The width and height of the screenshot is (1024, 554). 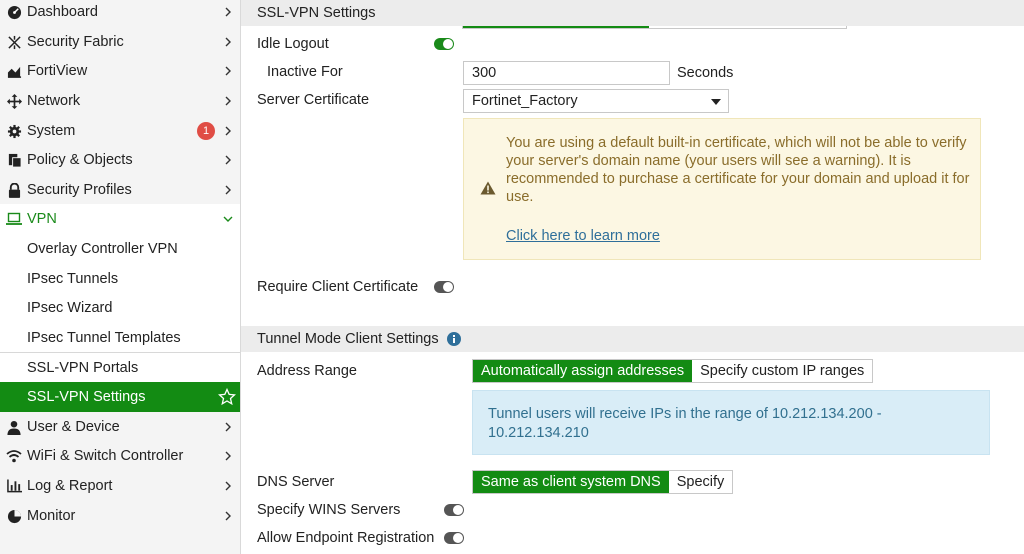 What do you see at coordinates (80, 160) in the screenshot?
I see `sidebar-item-label: Policy & Objects` at bounding box center [80, 160].